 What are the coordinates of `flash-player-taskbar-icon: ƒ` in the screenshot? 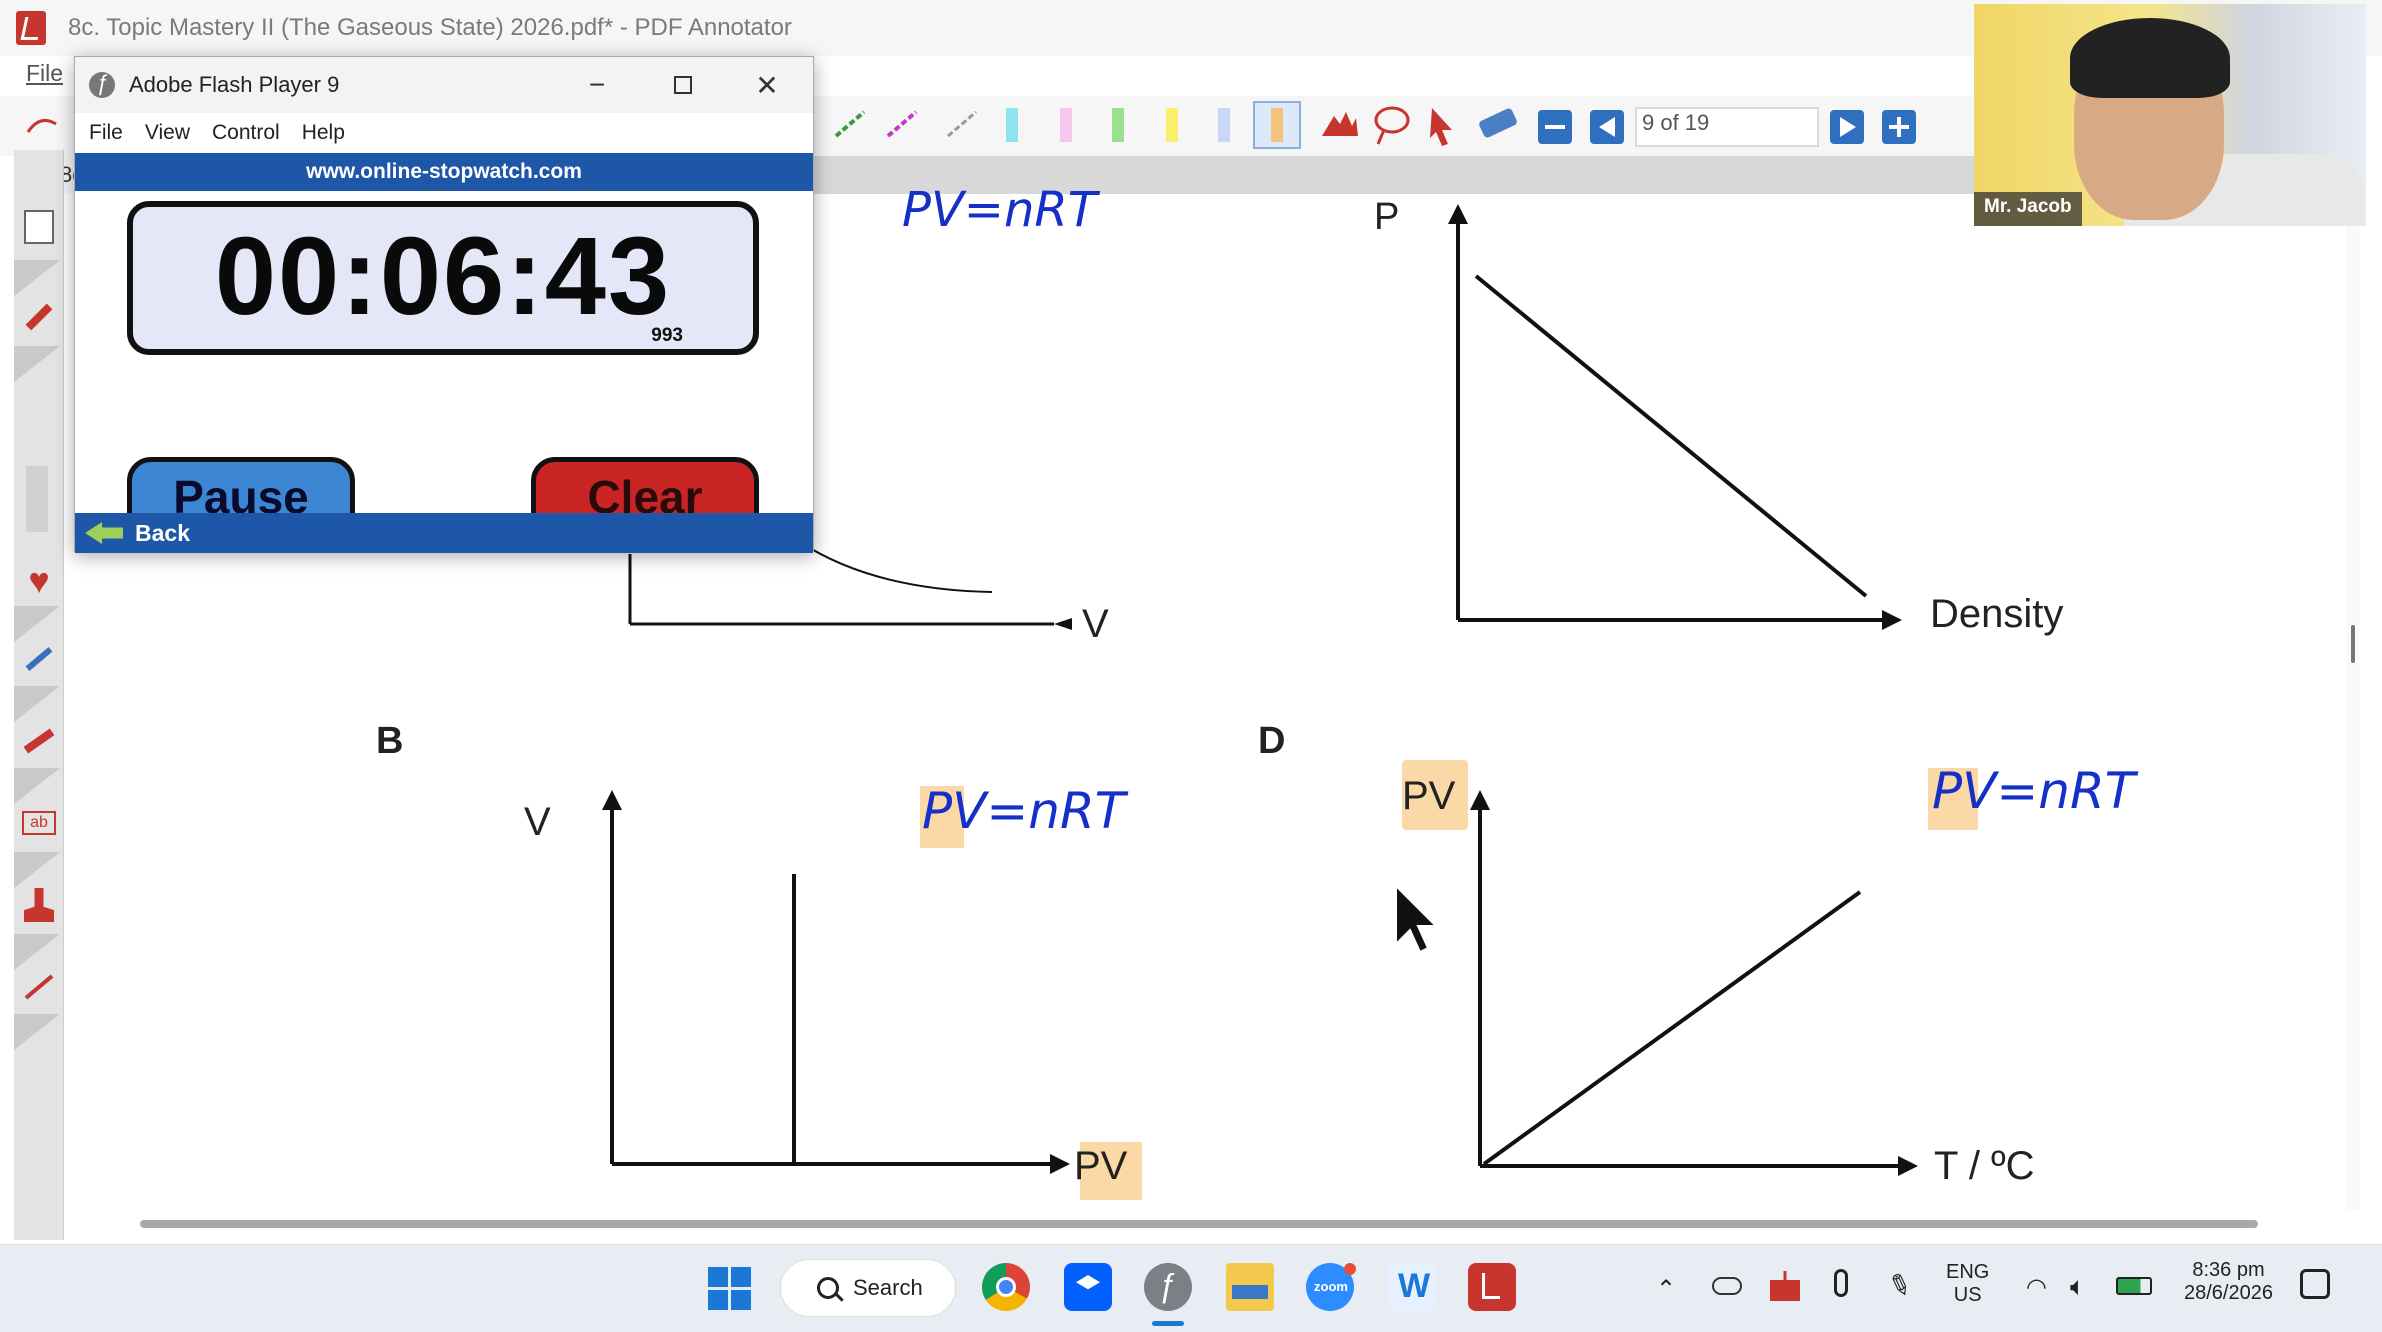 It's located at (1168, 1287).